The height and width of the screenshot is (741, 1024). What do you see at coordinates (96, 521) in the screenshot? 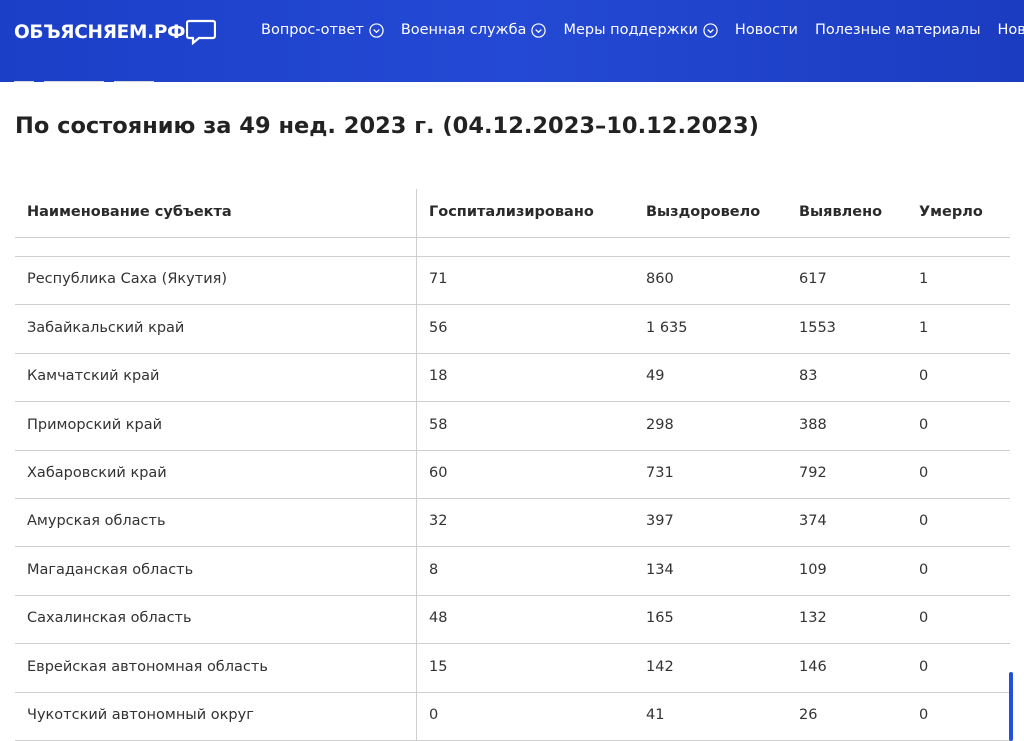
I see `cell-subject: Амурская область` at bounding box center [96, 521].